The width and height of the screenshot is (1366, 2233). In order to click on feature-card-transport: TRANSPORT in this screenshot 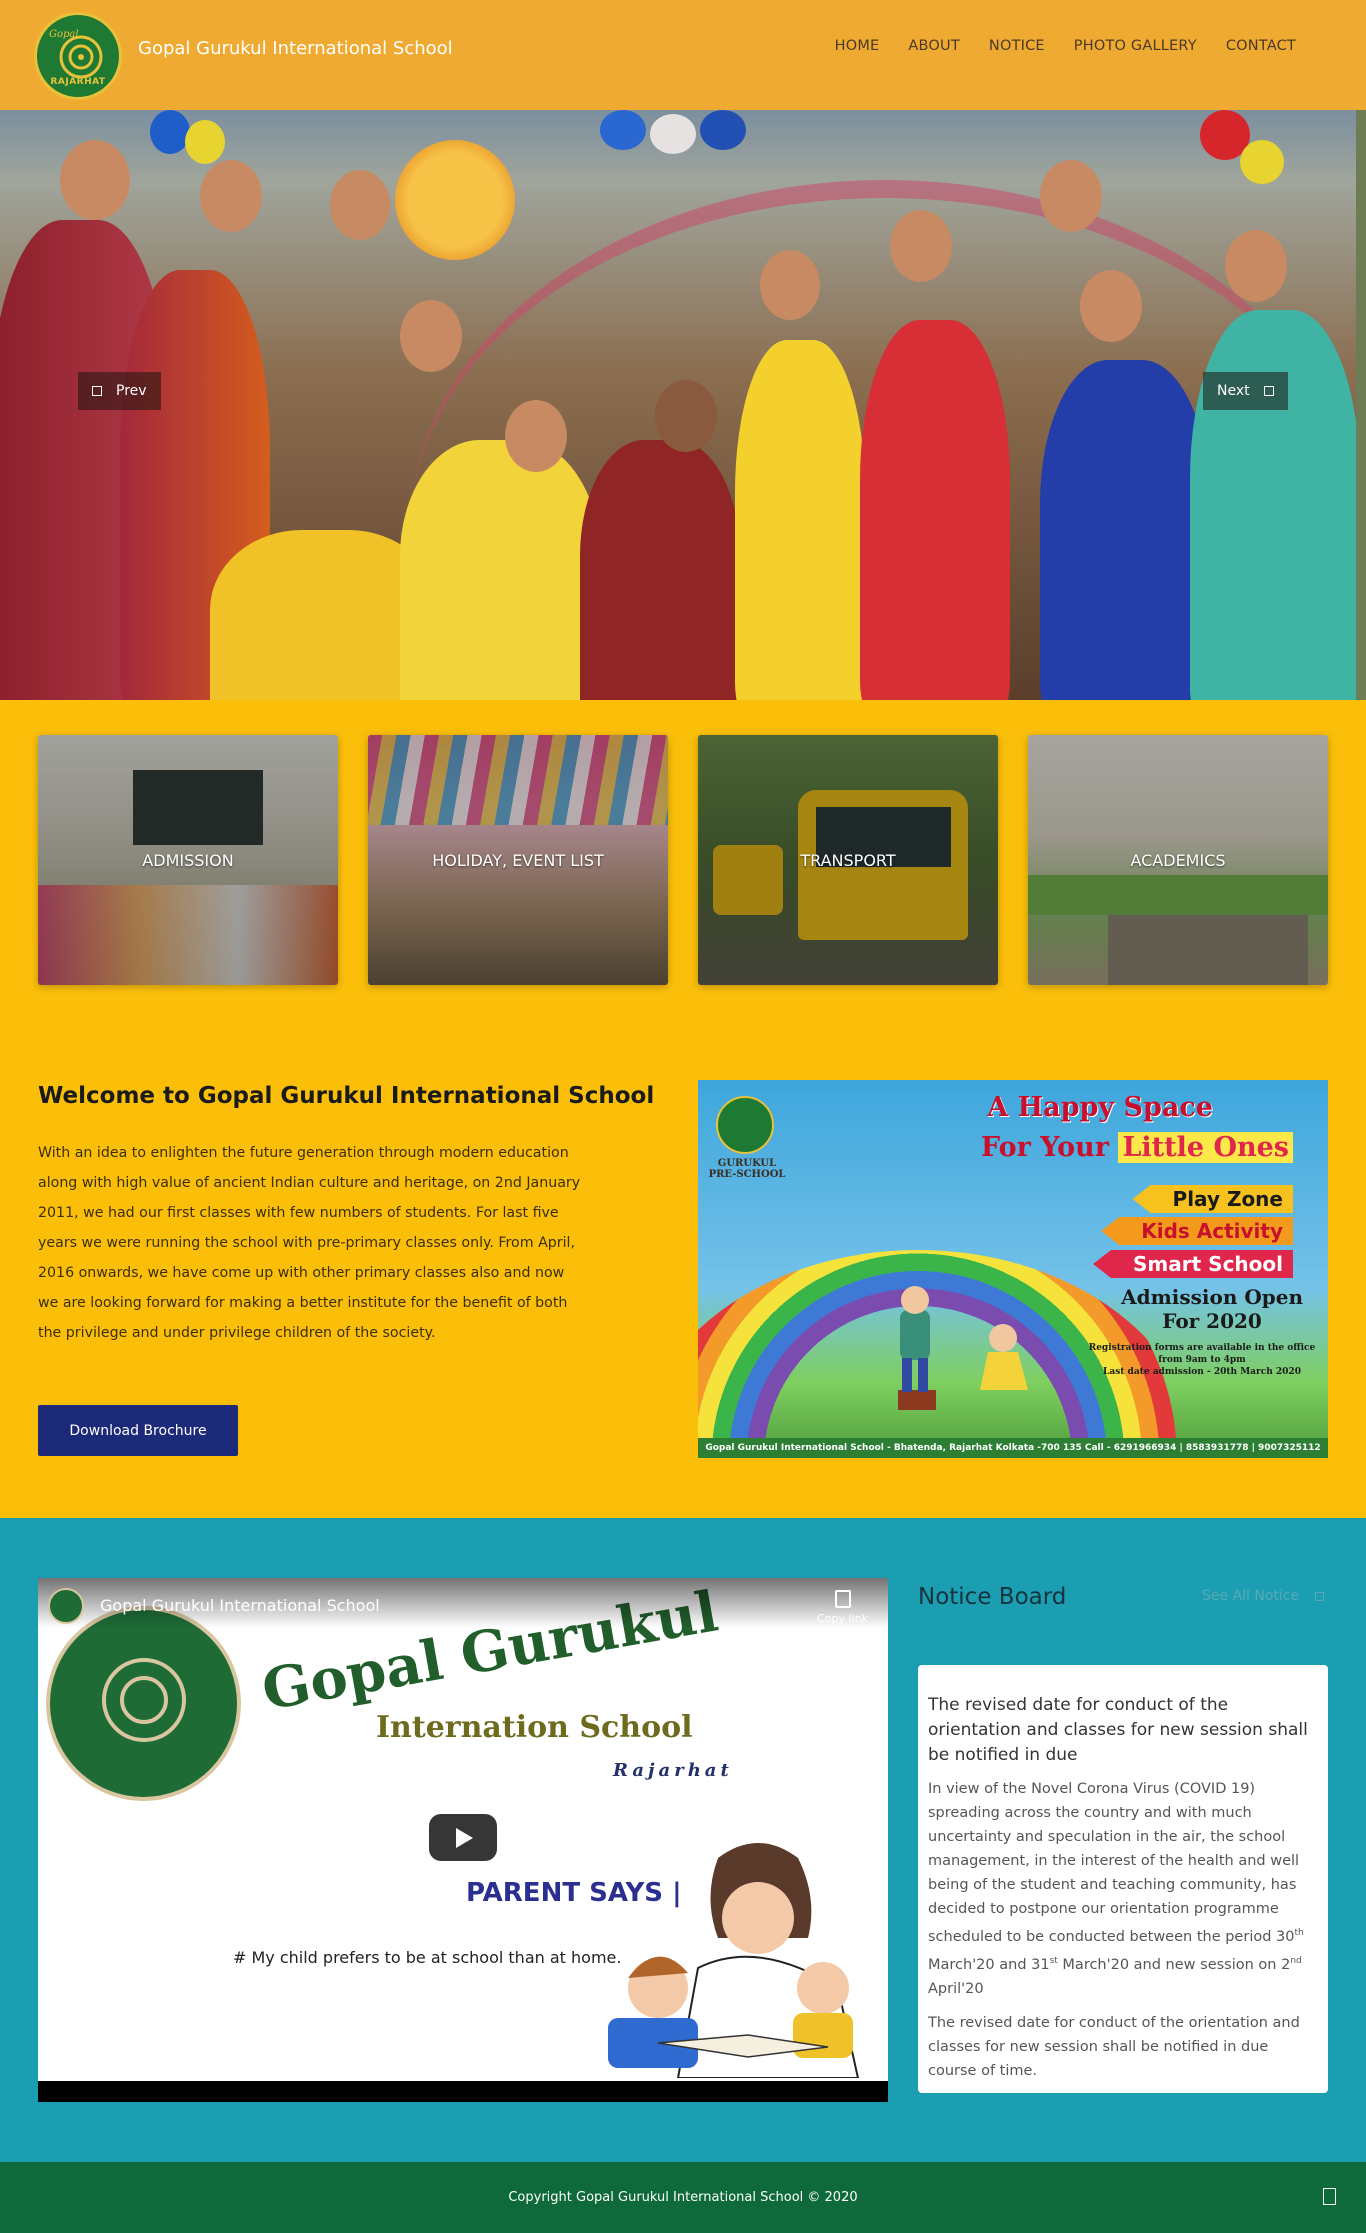, I will do `click(848, 860)`.